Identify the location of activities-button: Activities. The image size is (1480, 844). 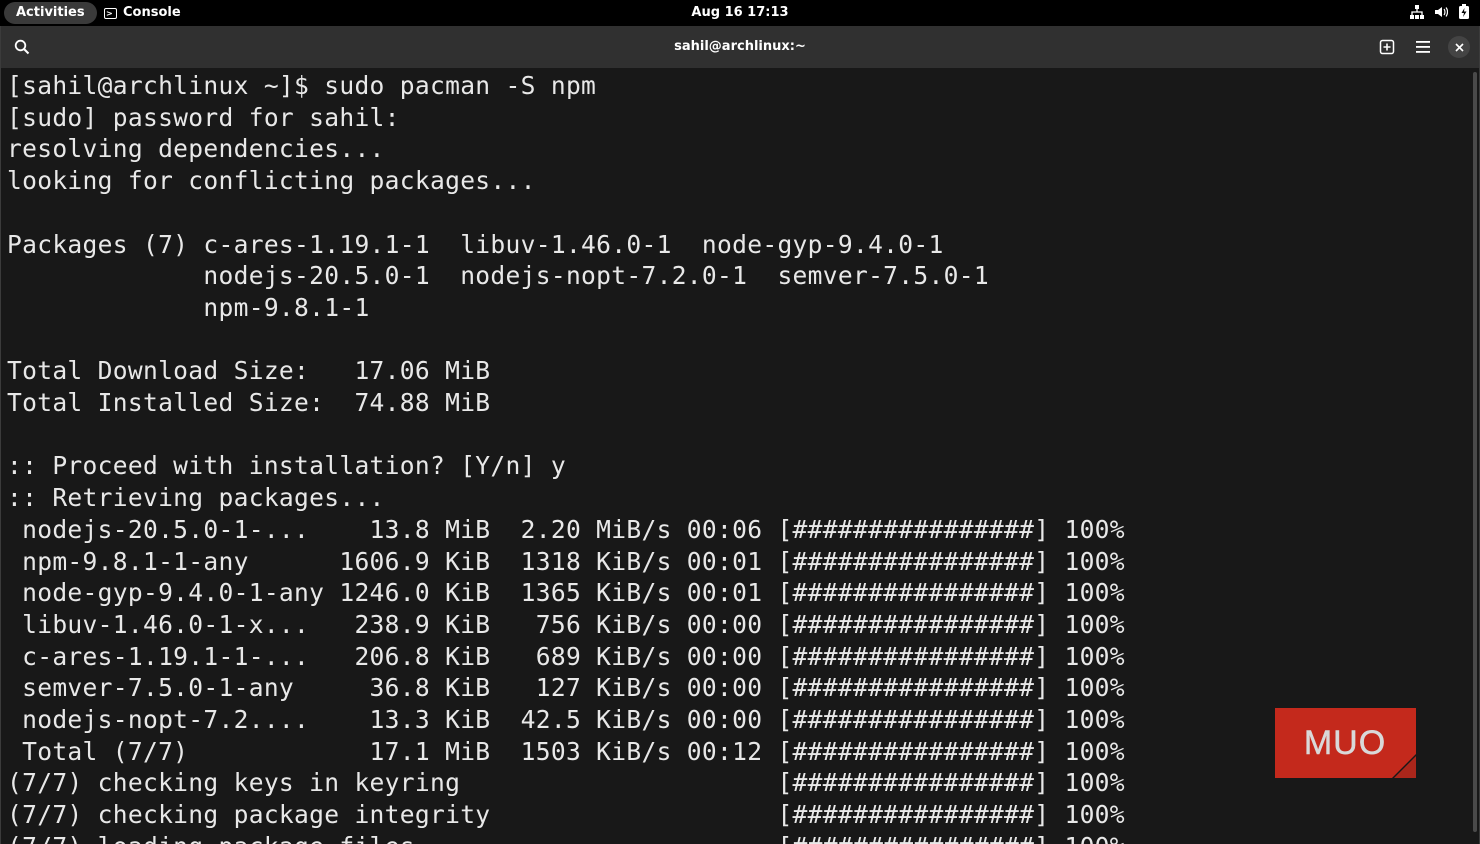
(50, 13).